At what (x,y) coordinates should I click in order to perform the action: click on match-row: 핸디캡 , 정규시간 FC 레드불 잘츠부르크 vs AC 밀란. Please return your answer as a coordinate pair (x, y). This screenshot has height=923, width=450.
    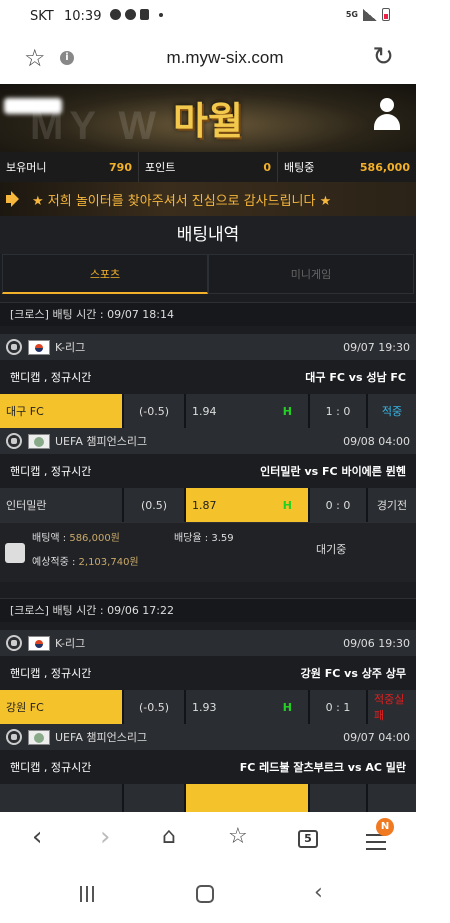
    Looking at the image, I should click on (208, 767).